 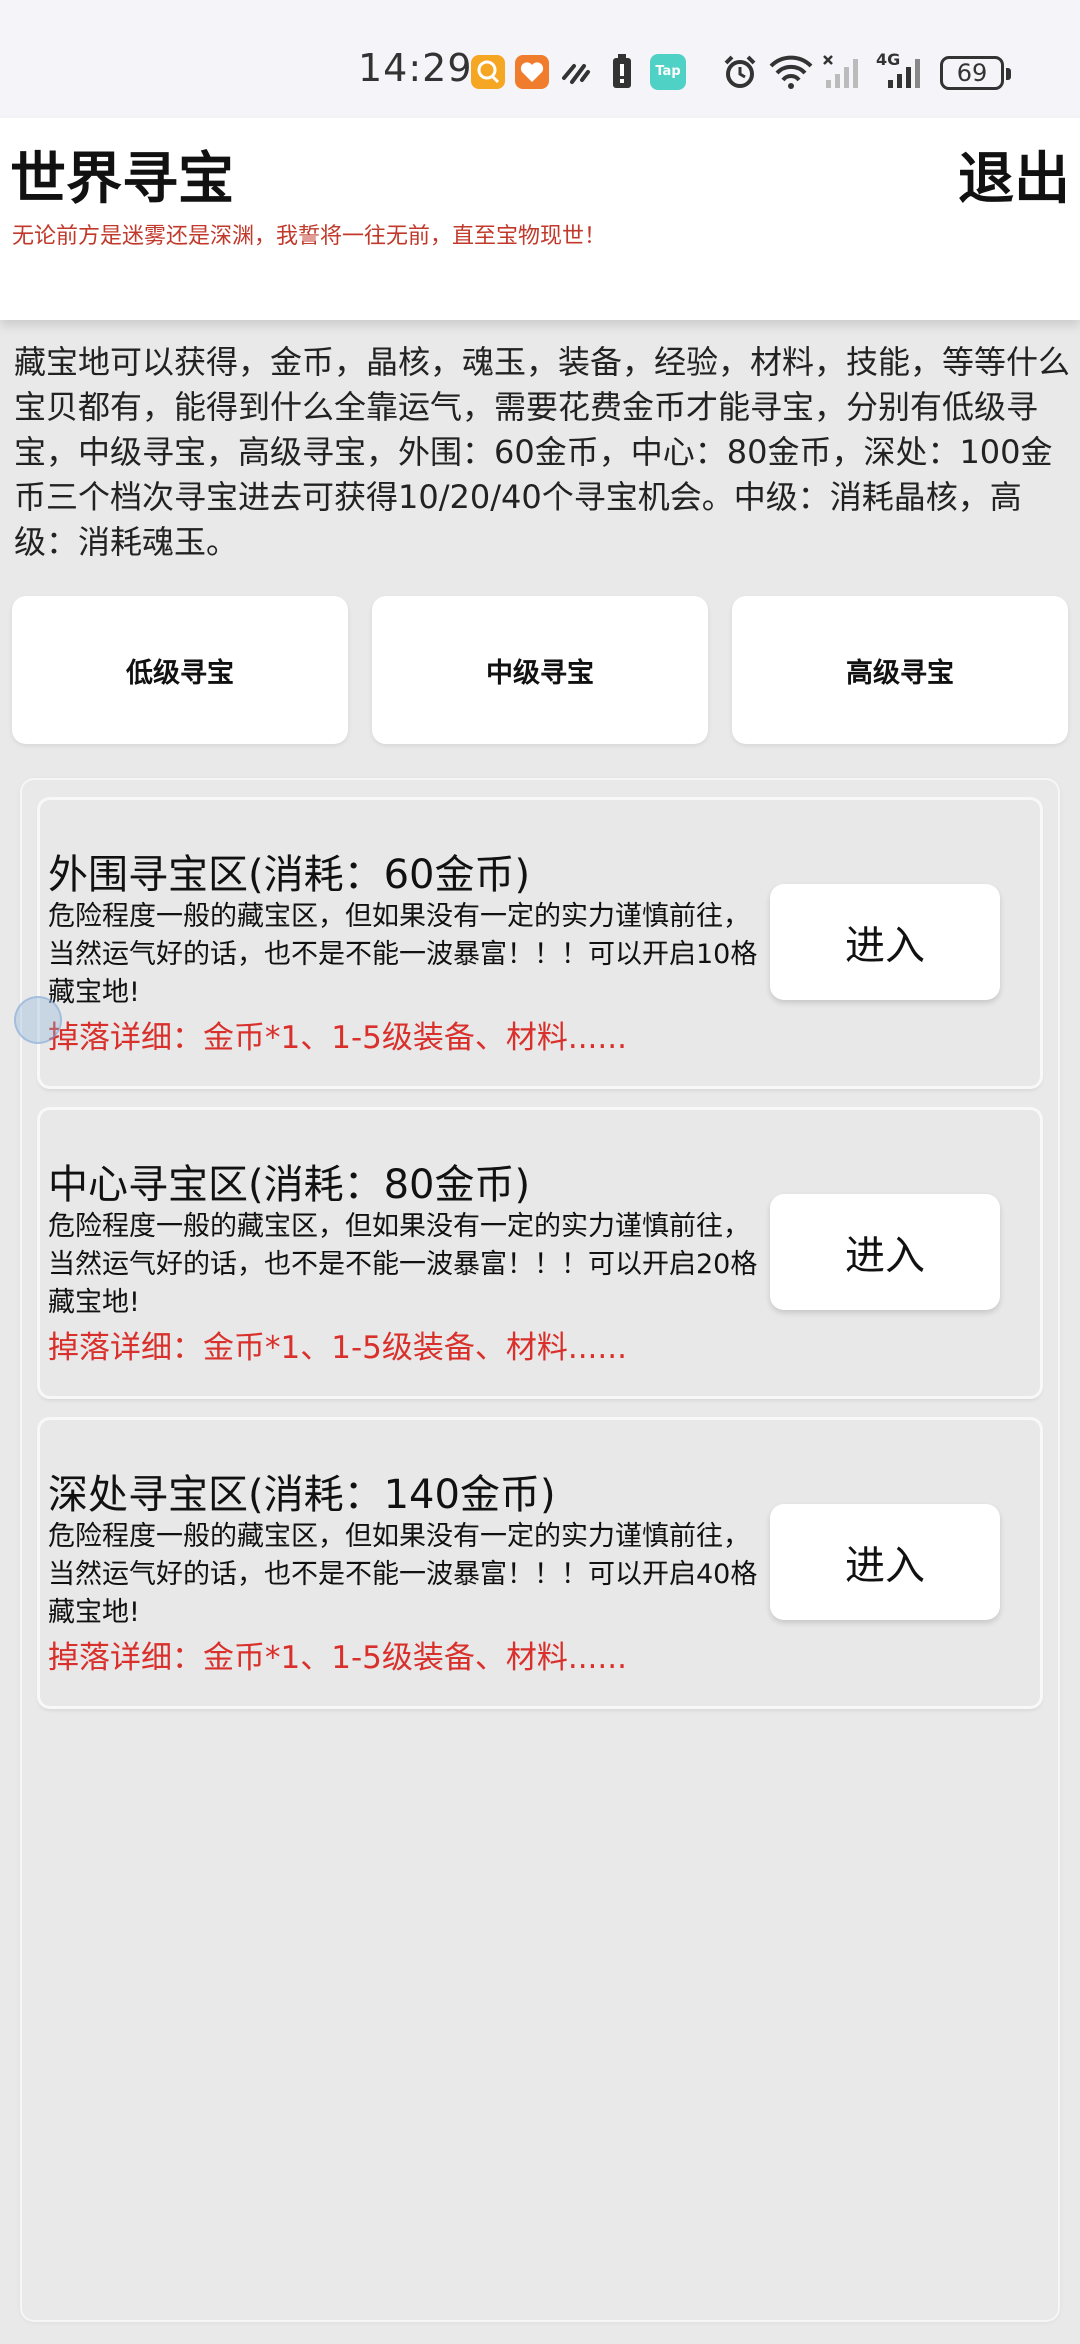 What do you see at coordinates (975, 73) in the screenshot?
I see `battery-icon: 69` at bounding box center [975, 73].